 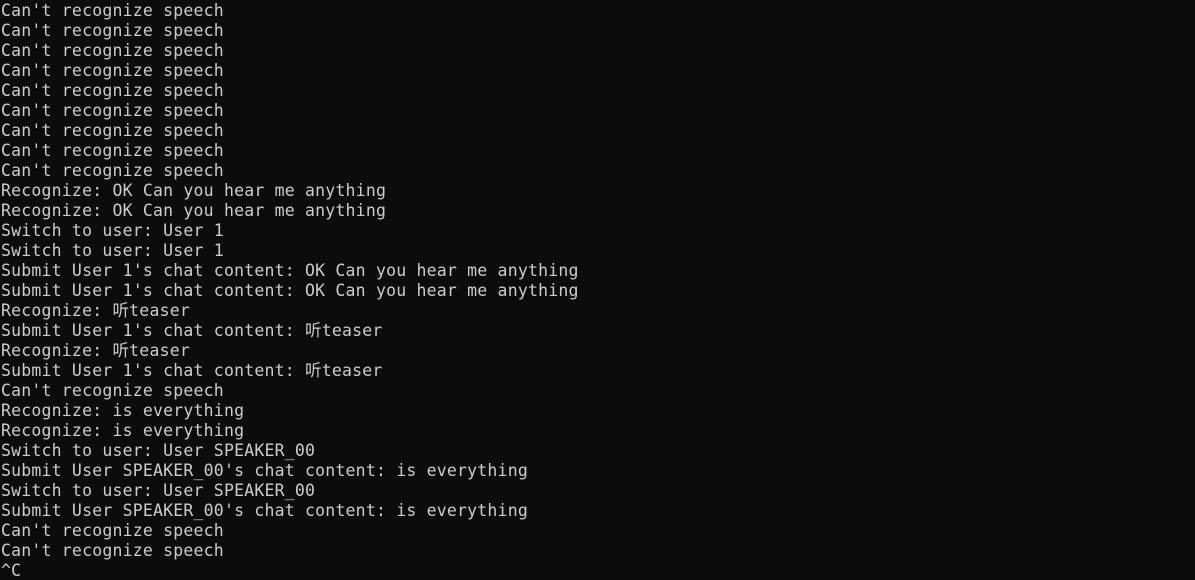 What do you see at coordinates (11, 570) in the screenshot?
I see `terminal-prompt-line: ^C` at bounding box center [11, 570].